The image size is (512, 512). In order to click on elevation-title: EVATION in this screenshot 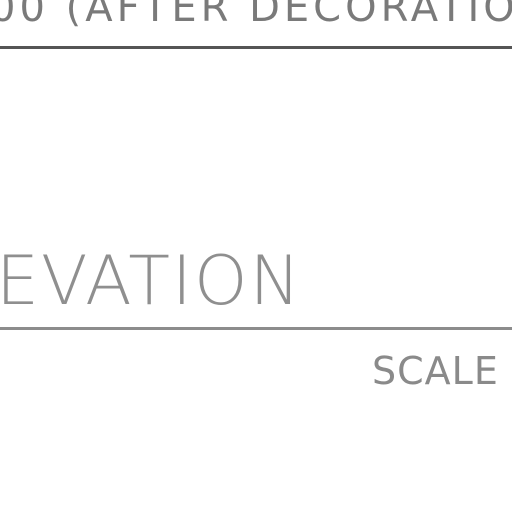, I will do `click(151, 281)`.